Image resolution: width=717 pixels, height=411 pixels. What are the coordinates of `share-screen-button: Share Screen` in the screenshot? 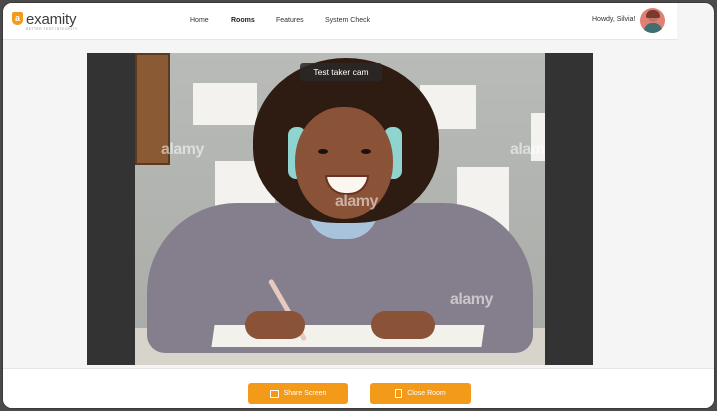 It's located at (298, 393).